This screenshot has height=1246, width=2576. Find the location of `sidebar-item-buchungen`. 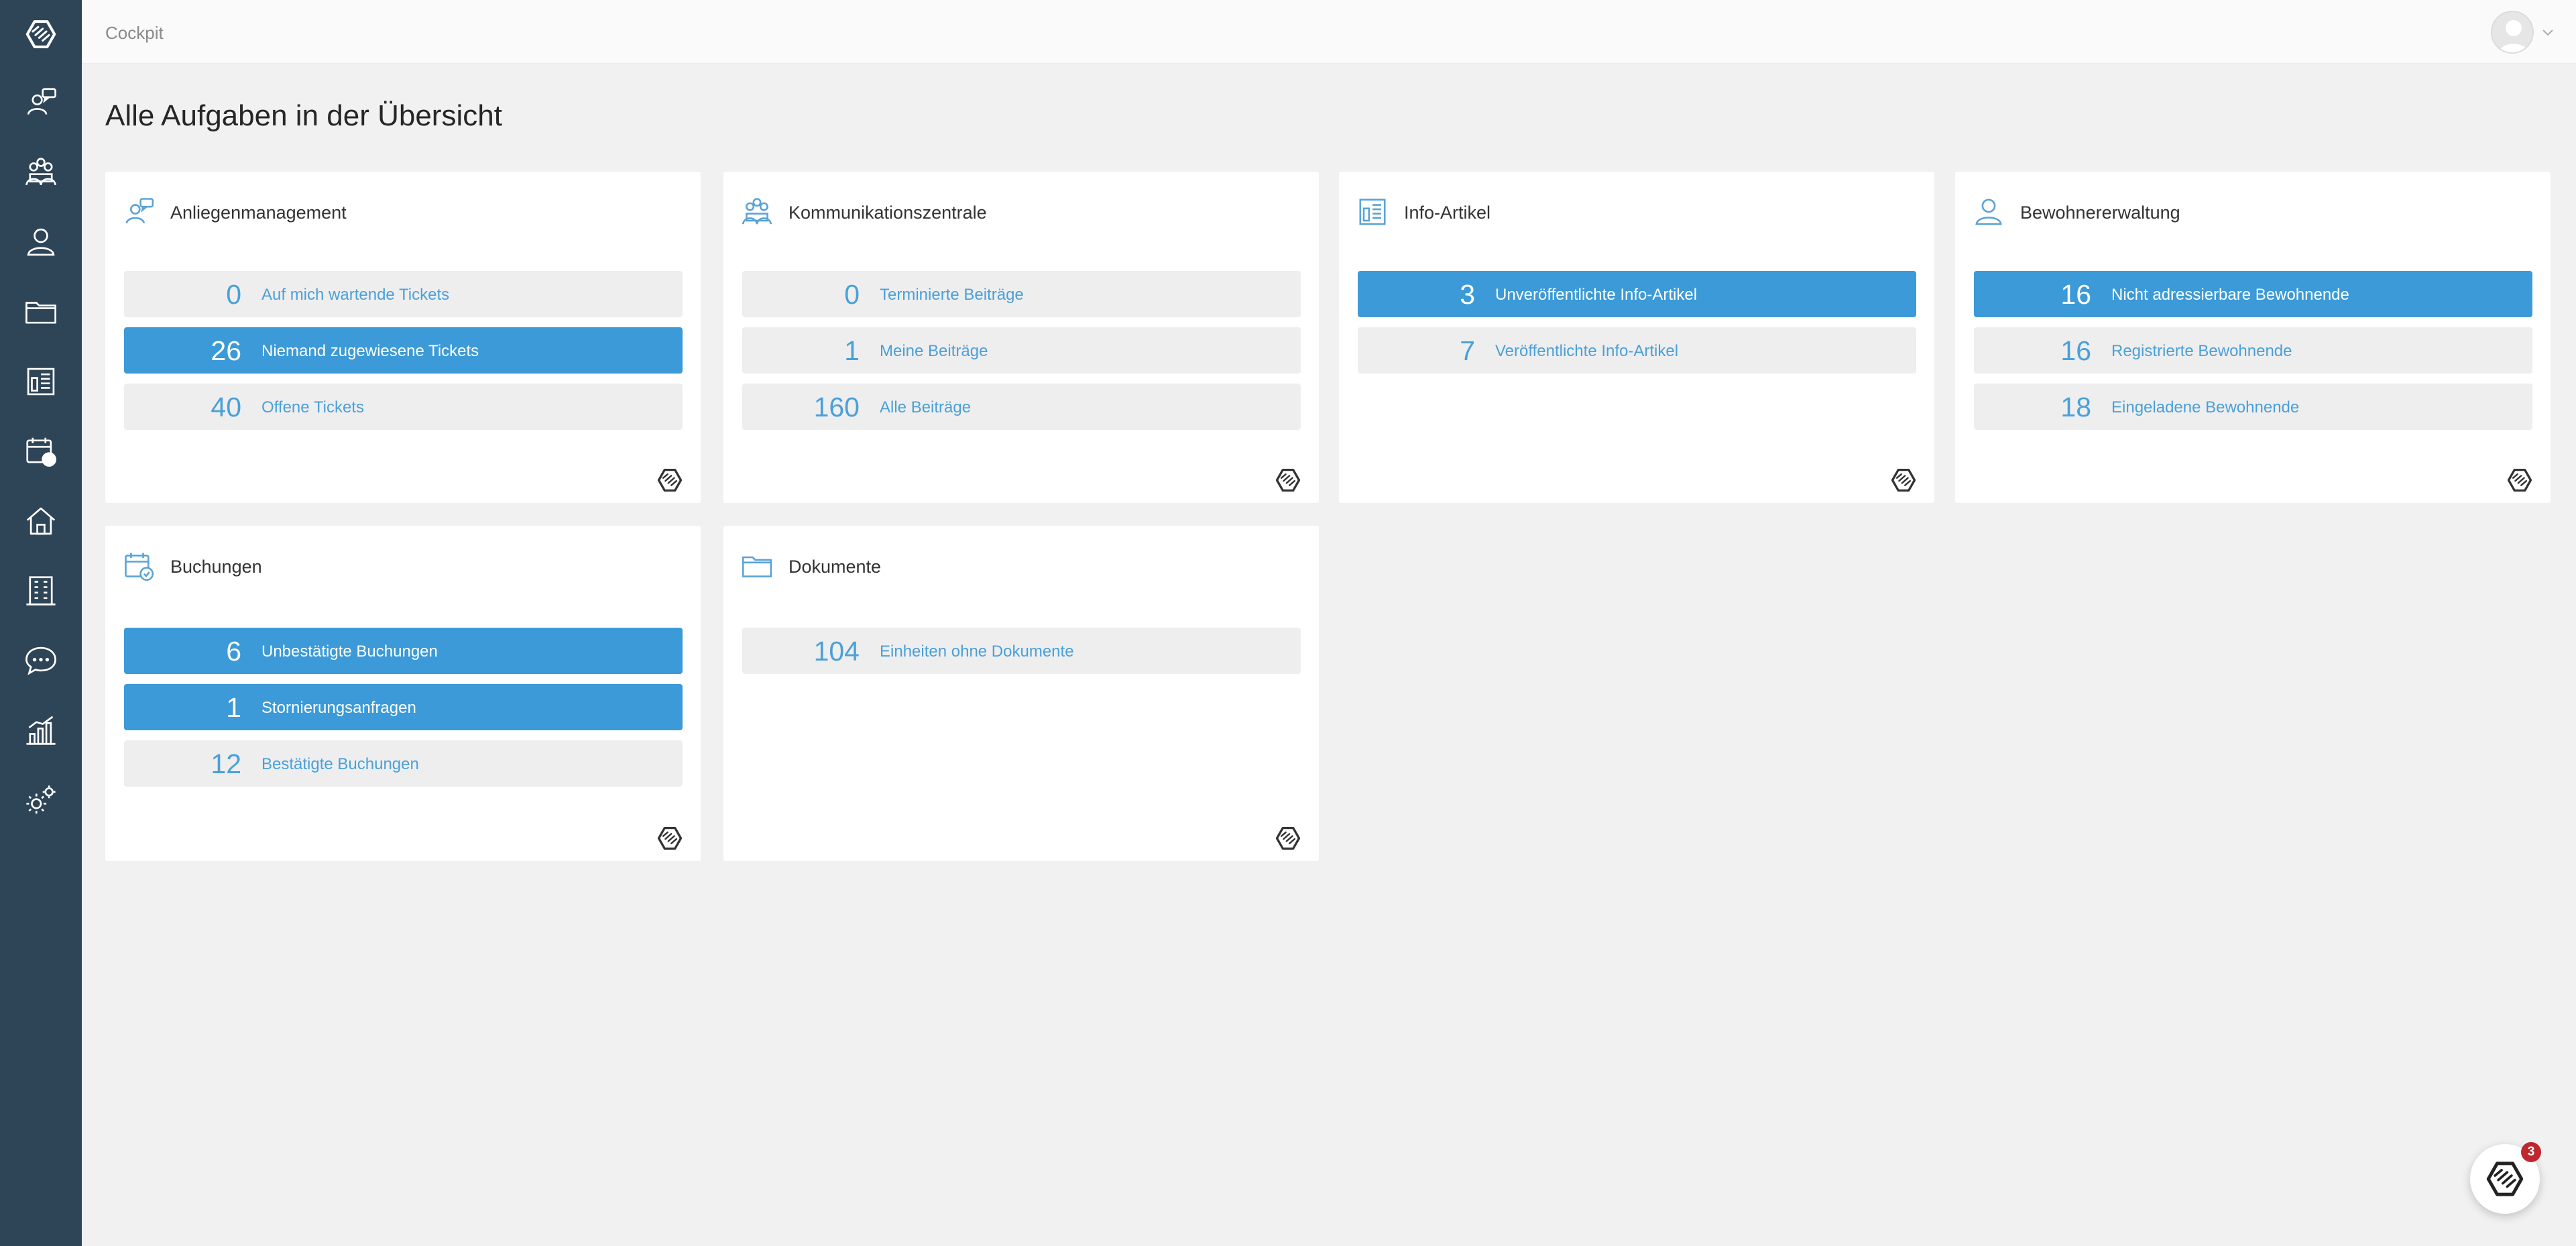

sidebar-item-buchungen is located at coordinates (41, 451).